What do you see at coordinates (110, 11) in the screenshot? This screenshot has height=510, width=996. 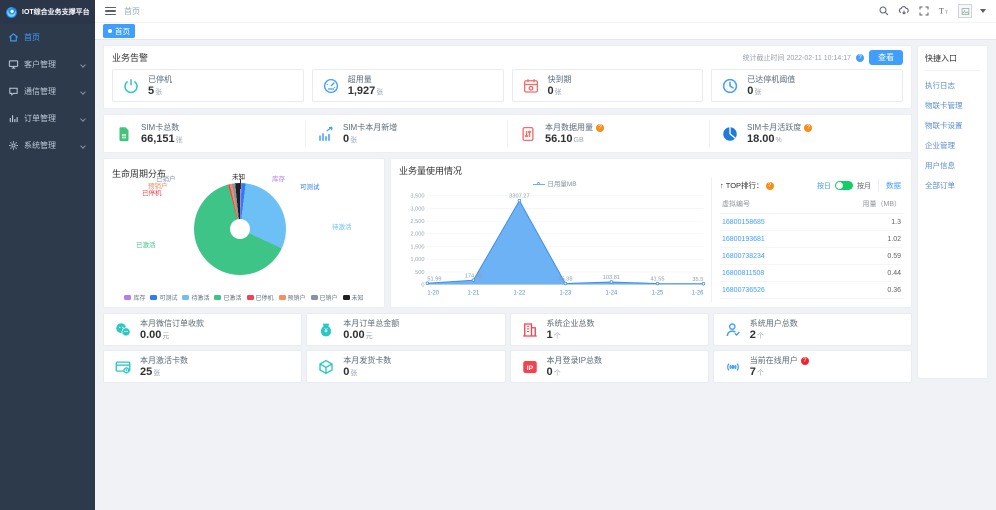 I see `hamburger-icon` at bounding box center [110, 11].